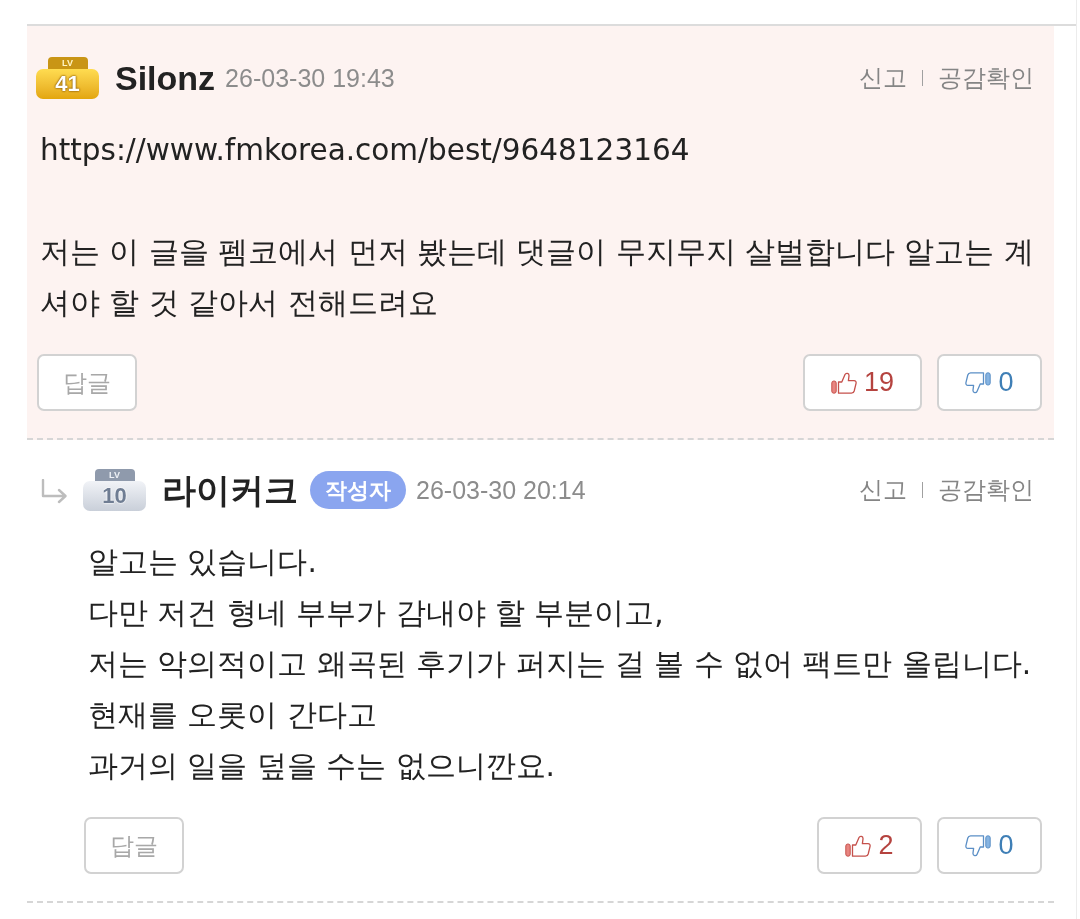 The width and height of the screenshot is (1080, 919). Describe the element at coordinates (67, 84) in the screenshot. I see `level-number: 41` at that location.